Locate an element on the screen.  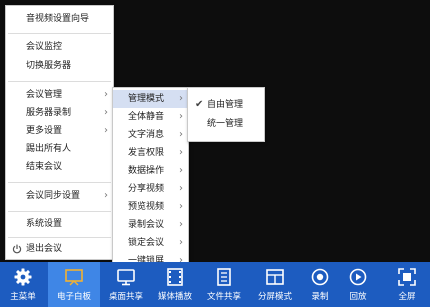
menu-item-meeting-monitor: 会议监控 is located at coordinates (59, 47).